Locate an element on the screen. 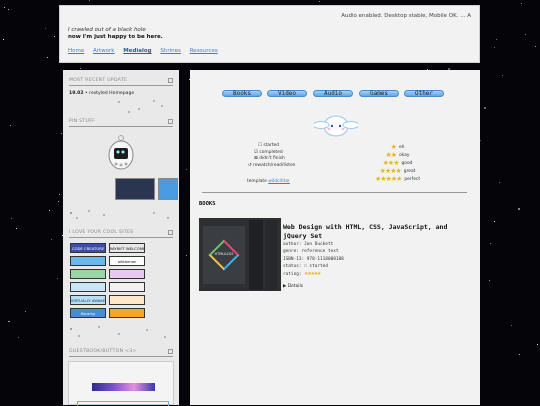 Image resolution: width=540 pixels, height=406 pixels. site-link-button: VIRTUALLY AWAKE is located at coordinates (88, 300).